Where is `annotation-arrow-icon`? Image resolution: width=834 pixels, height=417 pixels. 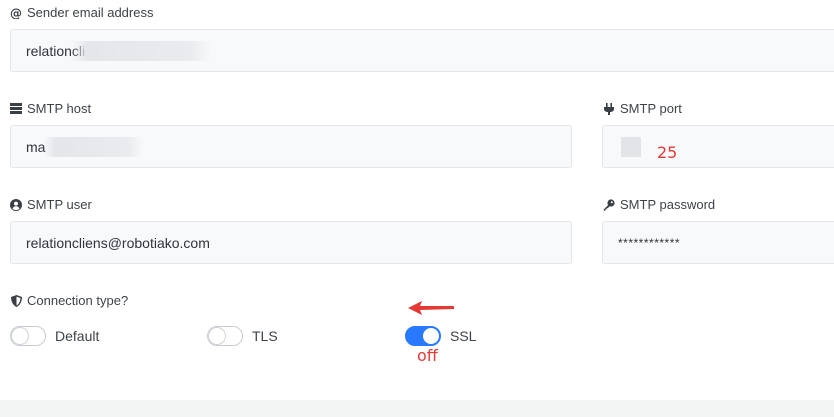 annotation-arrow-icon is located at coordinates (431, 308).